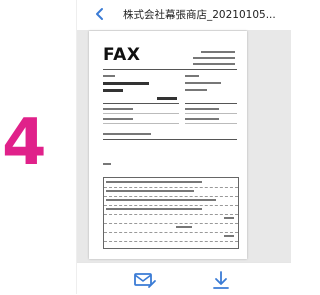 Image resolution: width=320 pixels, height=295 pixels. I want to click on chevron-left-icon, so click(99, 14).